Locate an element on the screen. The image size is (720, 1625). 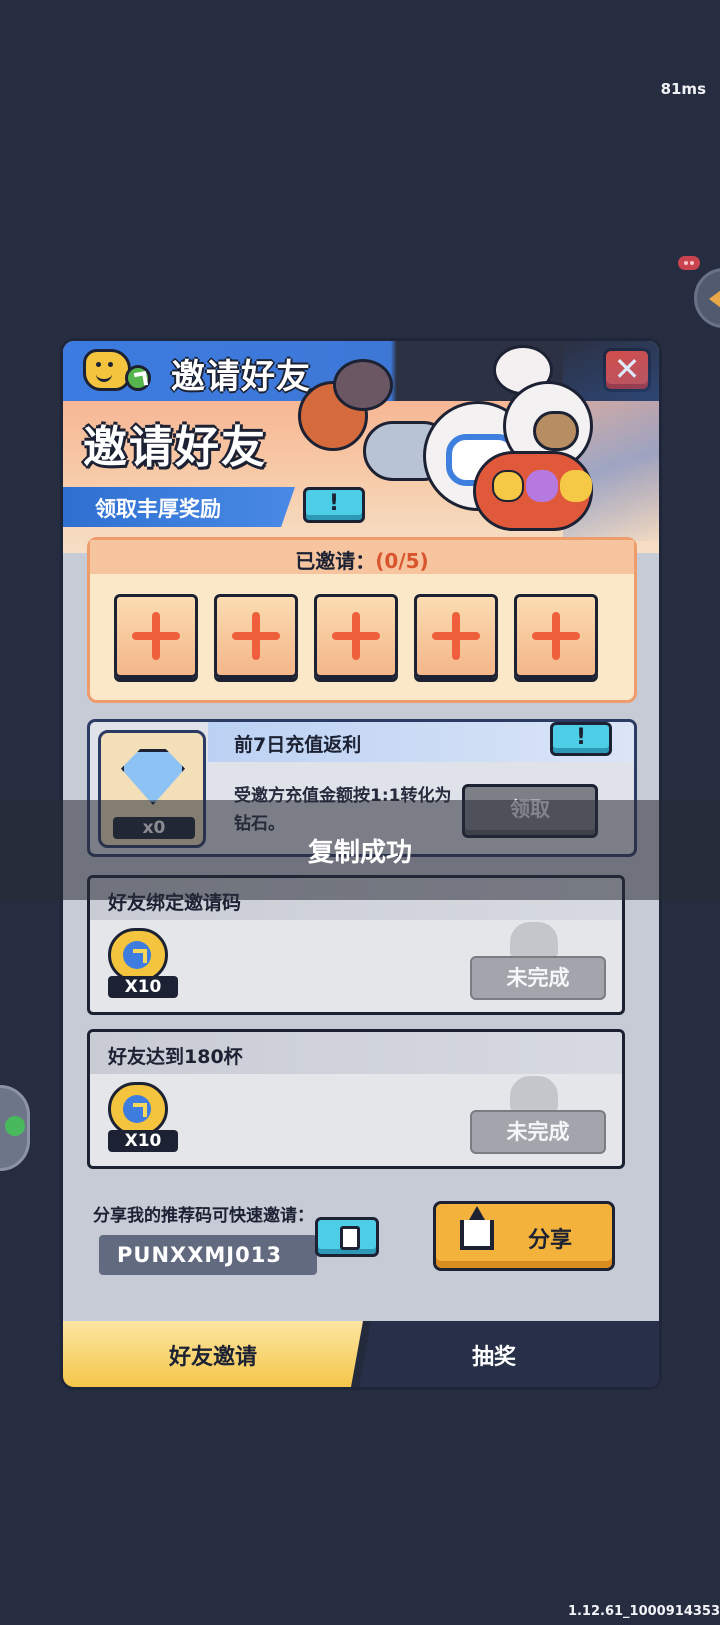
referral-code-field: PUNXXMJ013 is located at coordinates (208, 1255).